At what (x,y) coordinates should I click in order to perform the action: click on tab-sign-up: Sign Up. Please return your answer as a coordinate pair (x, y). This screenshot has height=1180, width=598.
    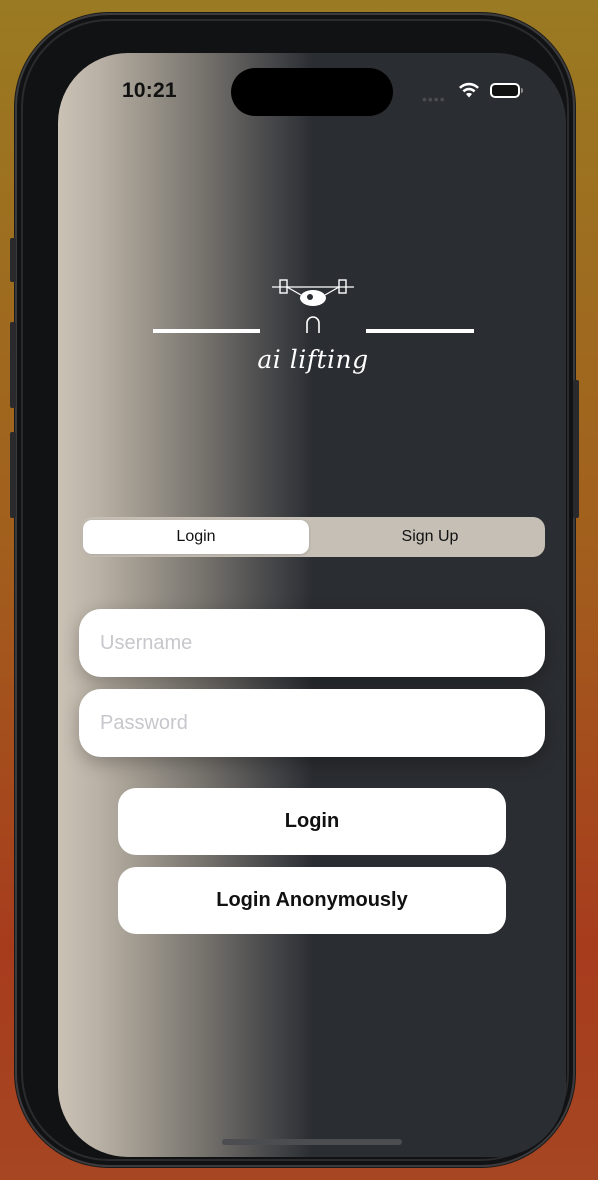
    Looking at the image, I should click on (430, 537).